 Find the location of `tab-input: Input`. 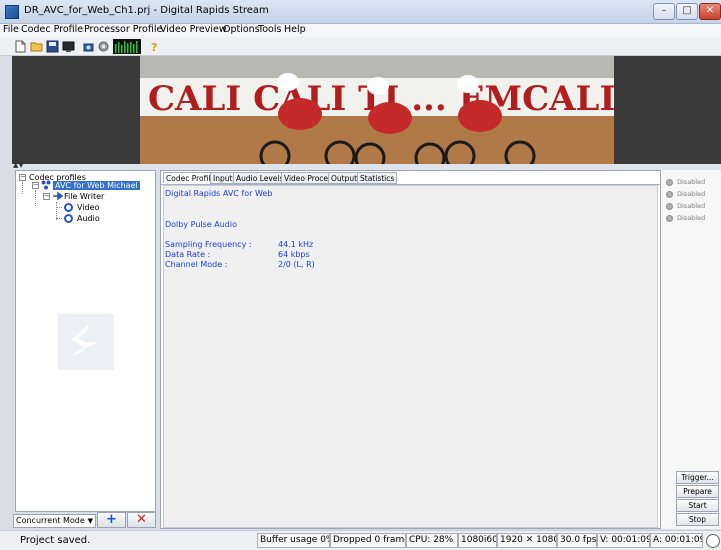

tab-input: Input is located at coordinates (223, 178).